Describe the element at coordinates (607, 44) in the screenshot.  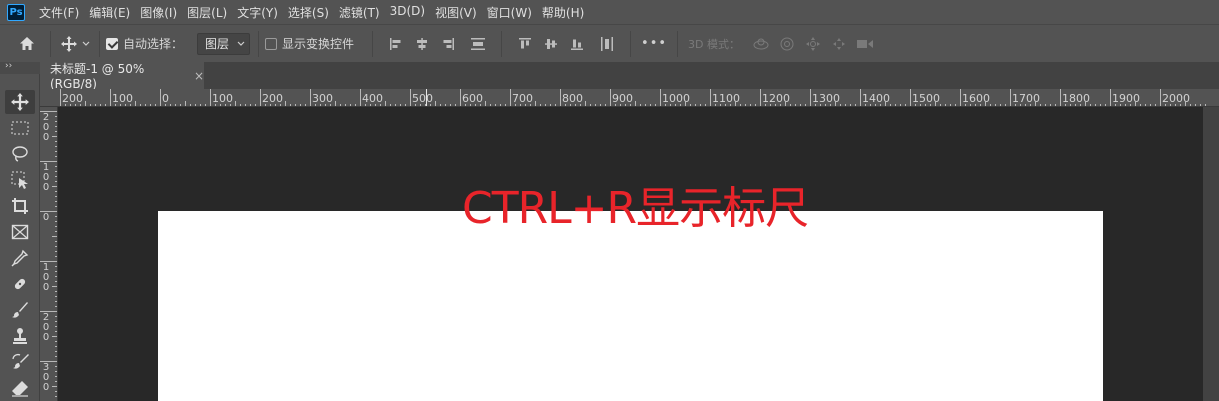
I see `distribute-horizontal-icon` at that location.